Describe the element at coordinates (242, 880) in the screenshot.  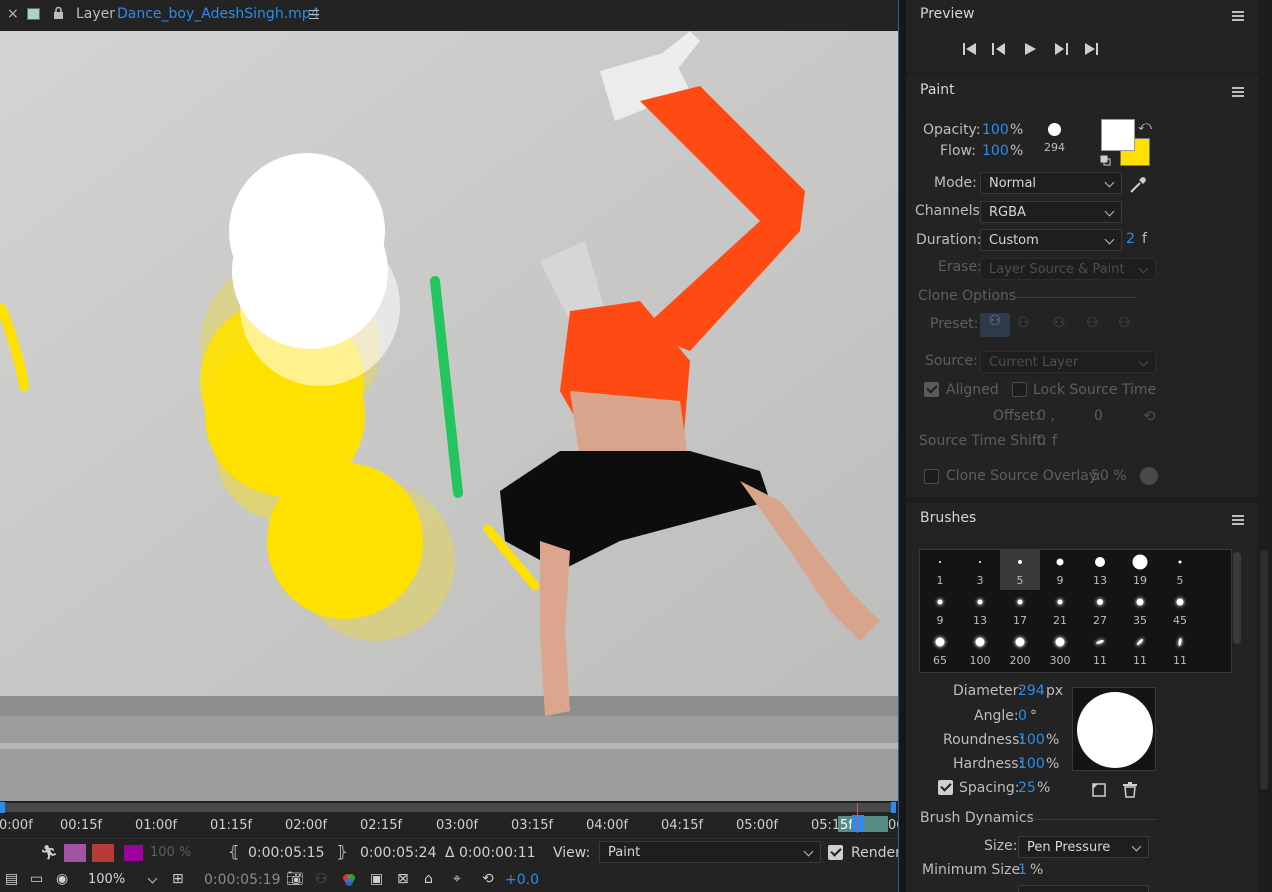
I see `current-time-value: 0:00:05:19` at that location.